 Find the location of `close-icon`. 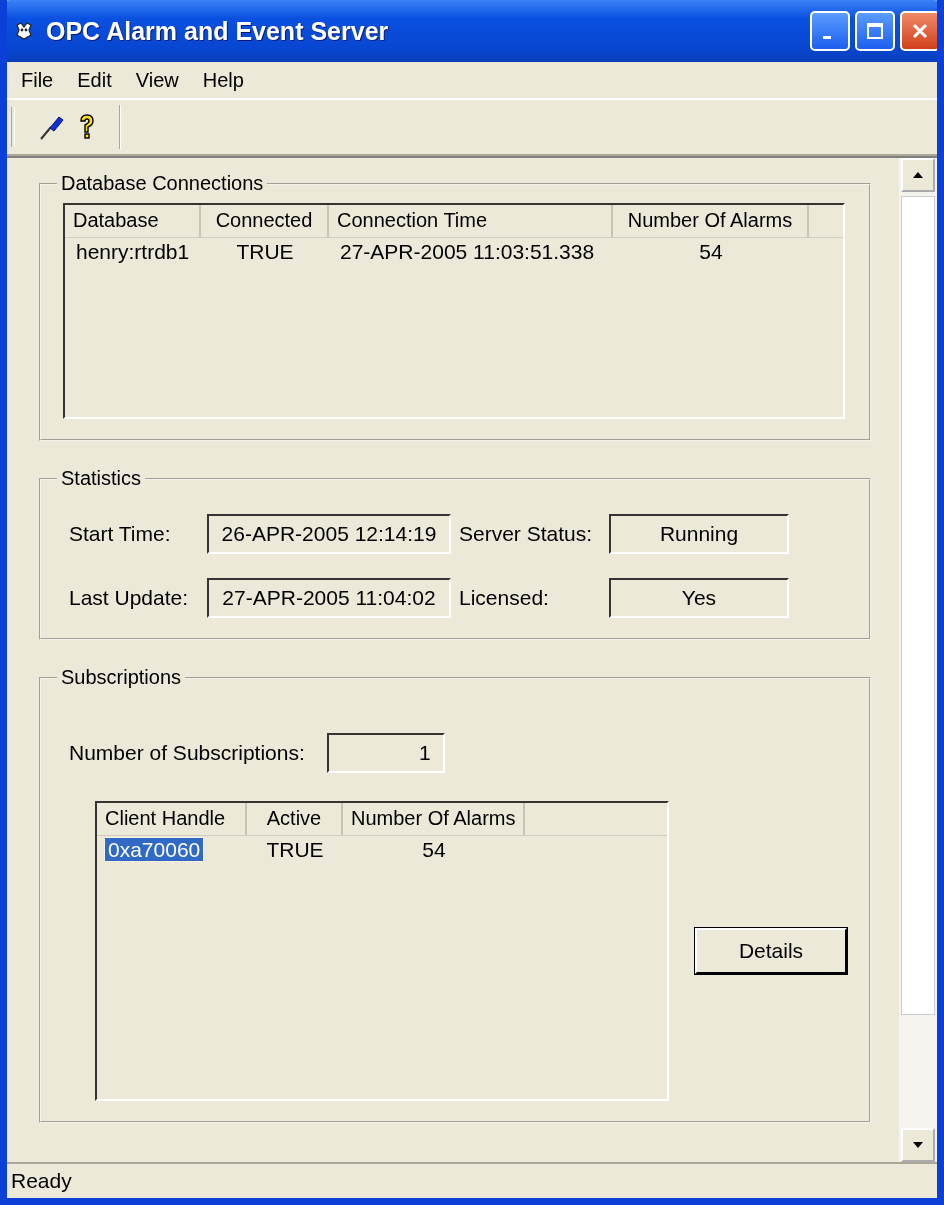

close-icon is located at coordinates (920, 31).